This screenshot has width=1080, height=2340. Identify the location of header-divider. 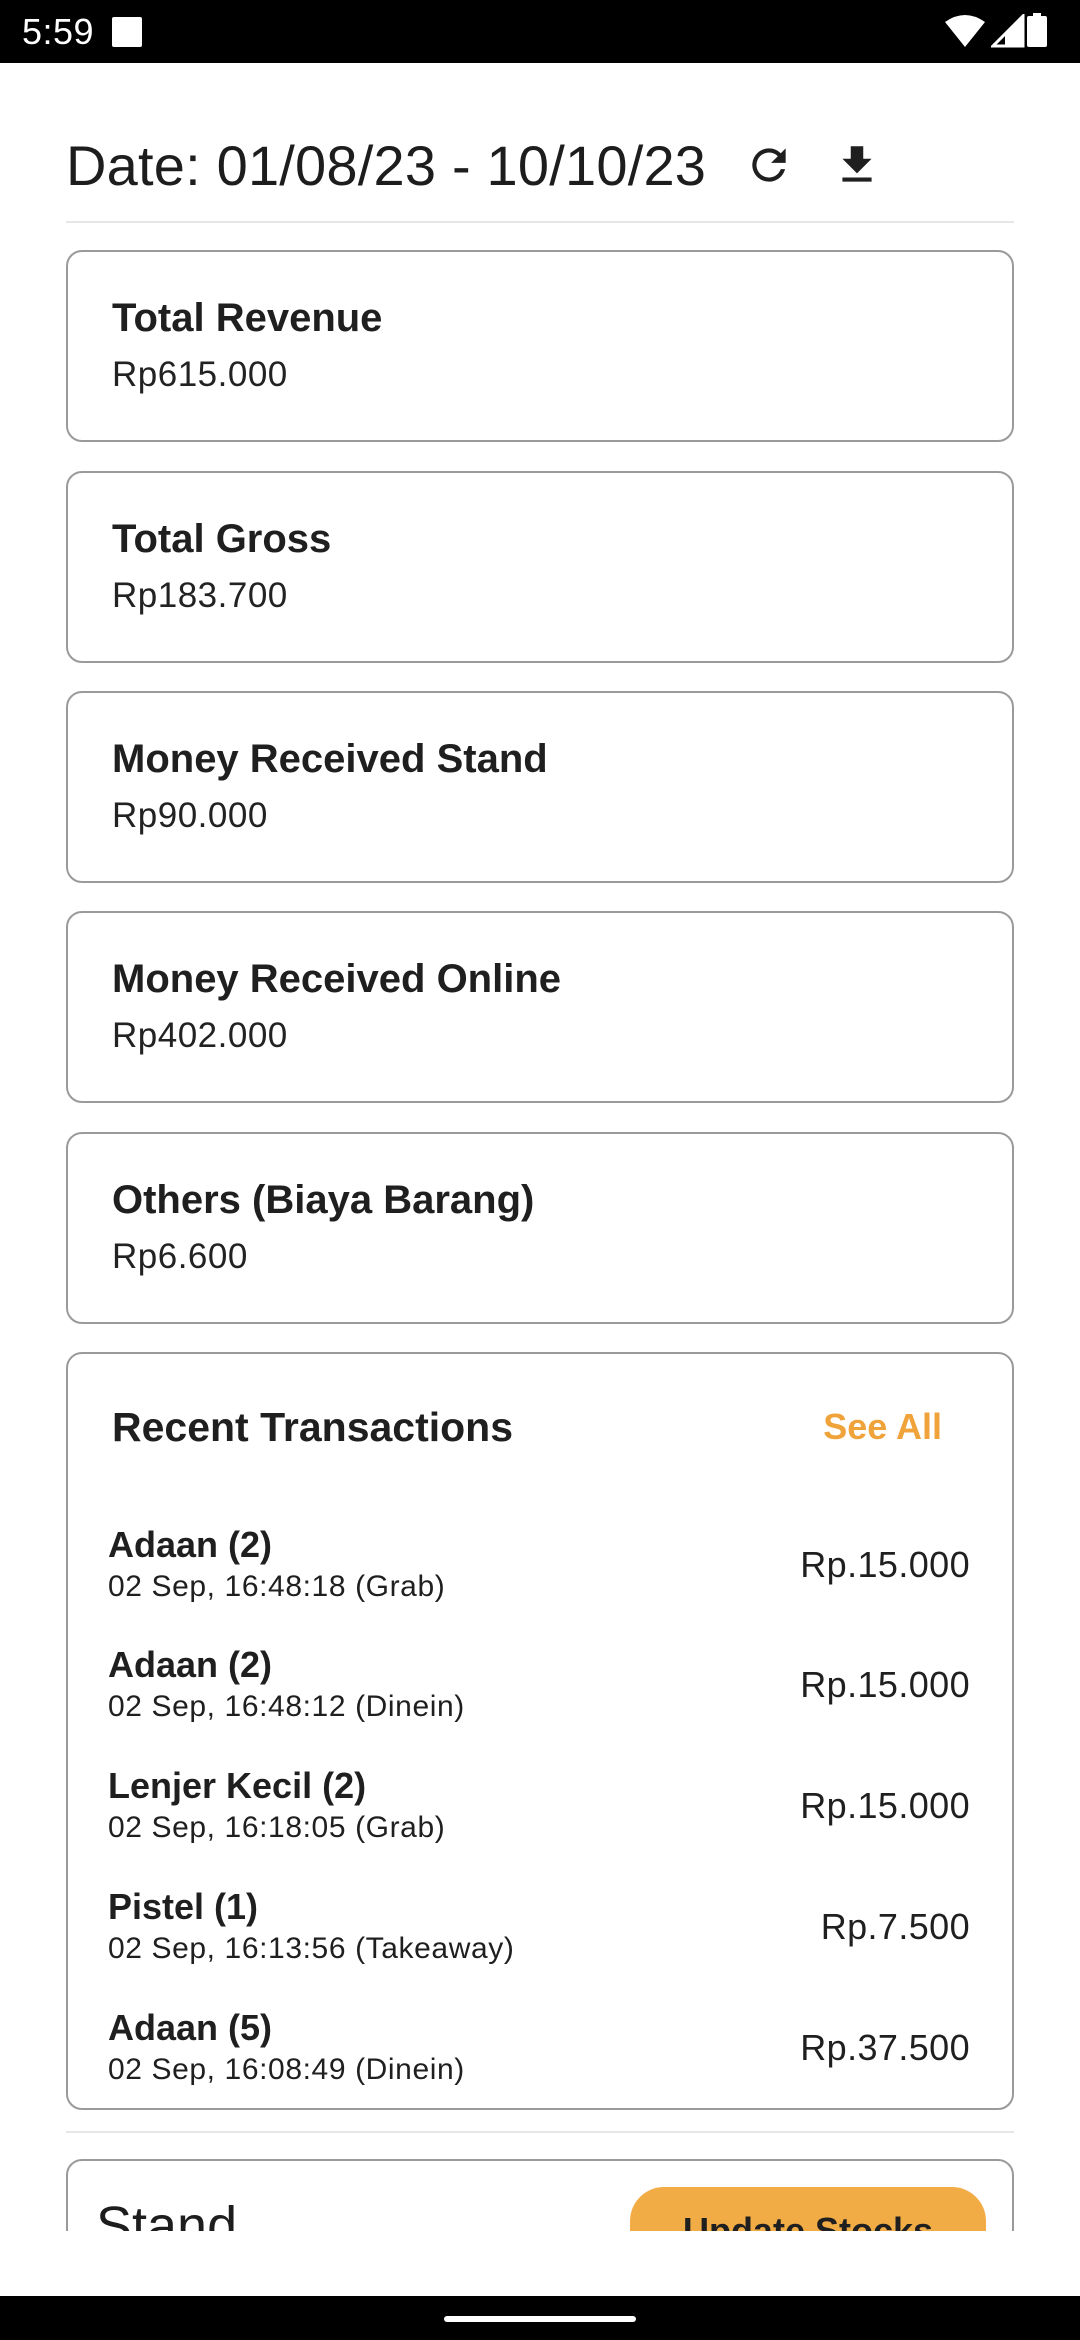
(540, 222).